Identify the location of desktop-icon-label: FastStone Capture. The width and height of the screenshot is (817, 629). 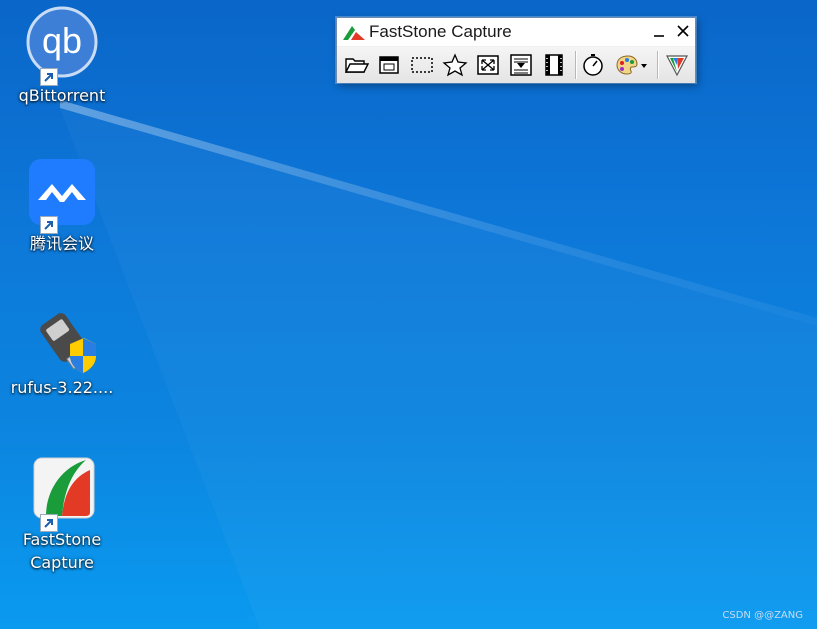
(62, 551).